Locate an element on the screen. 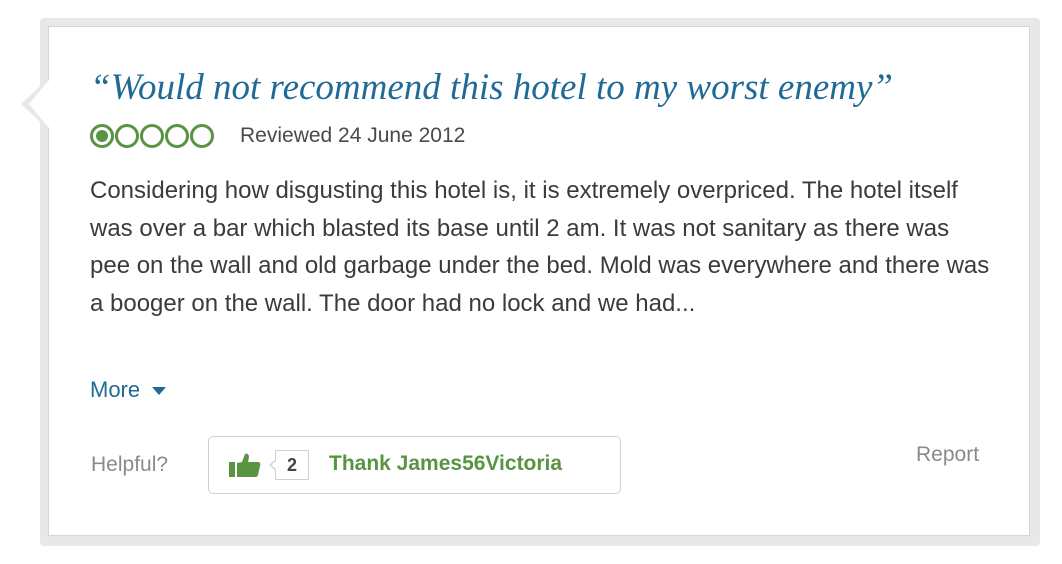  more-label: More is located at coordinates (115, 389).